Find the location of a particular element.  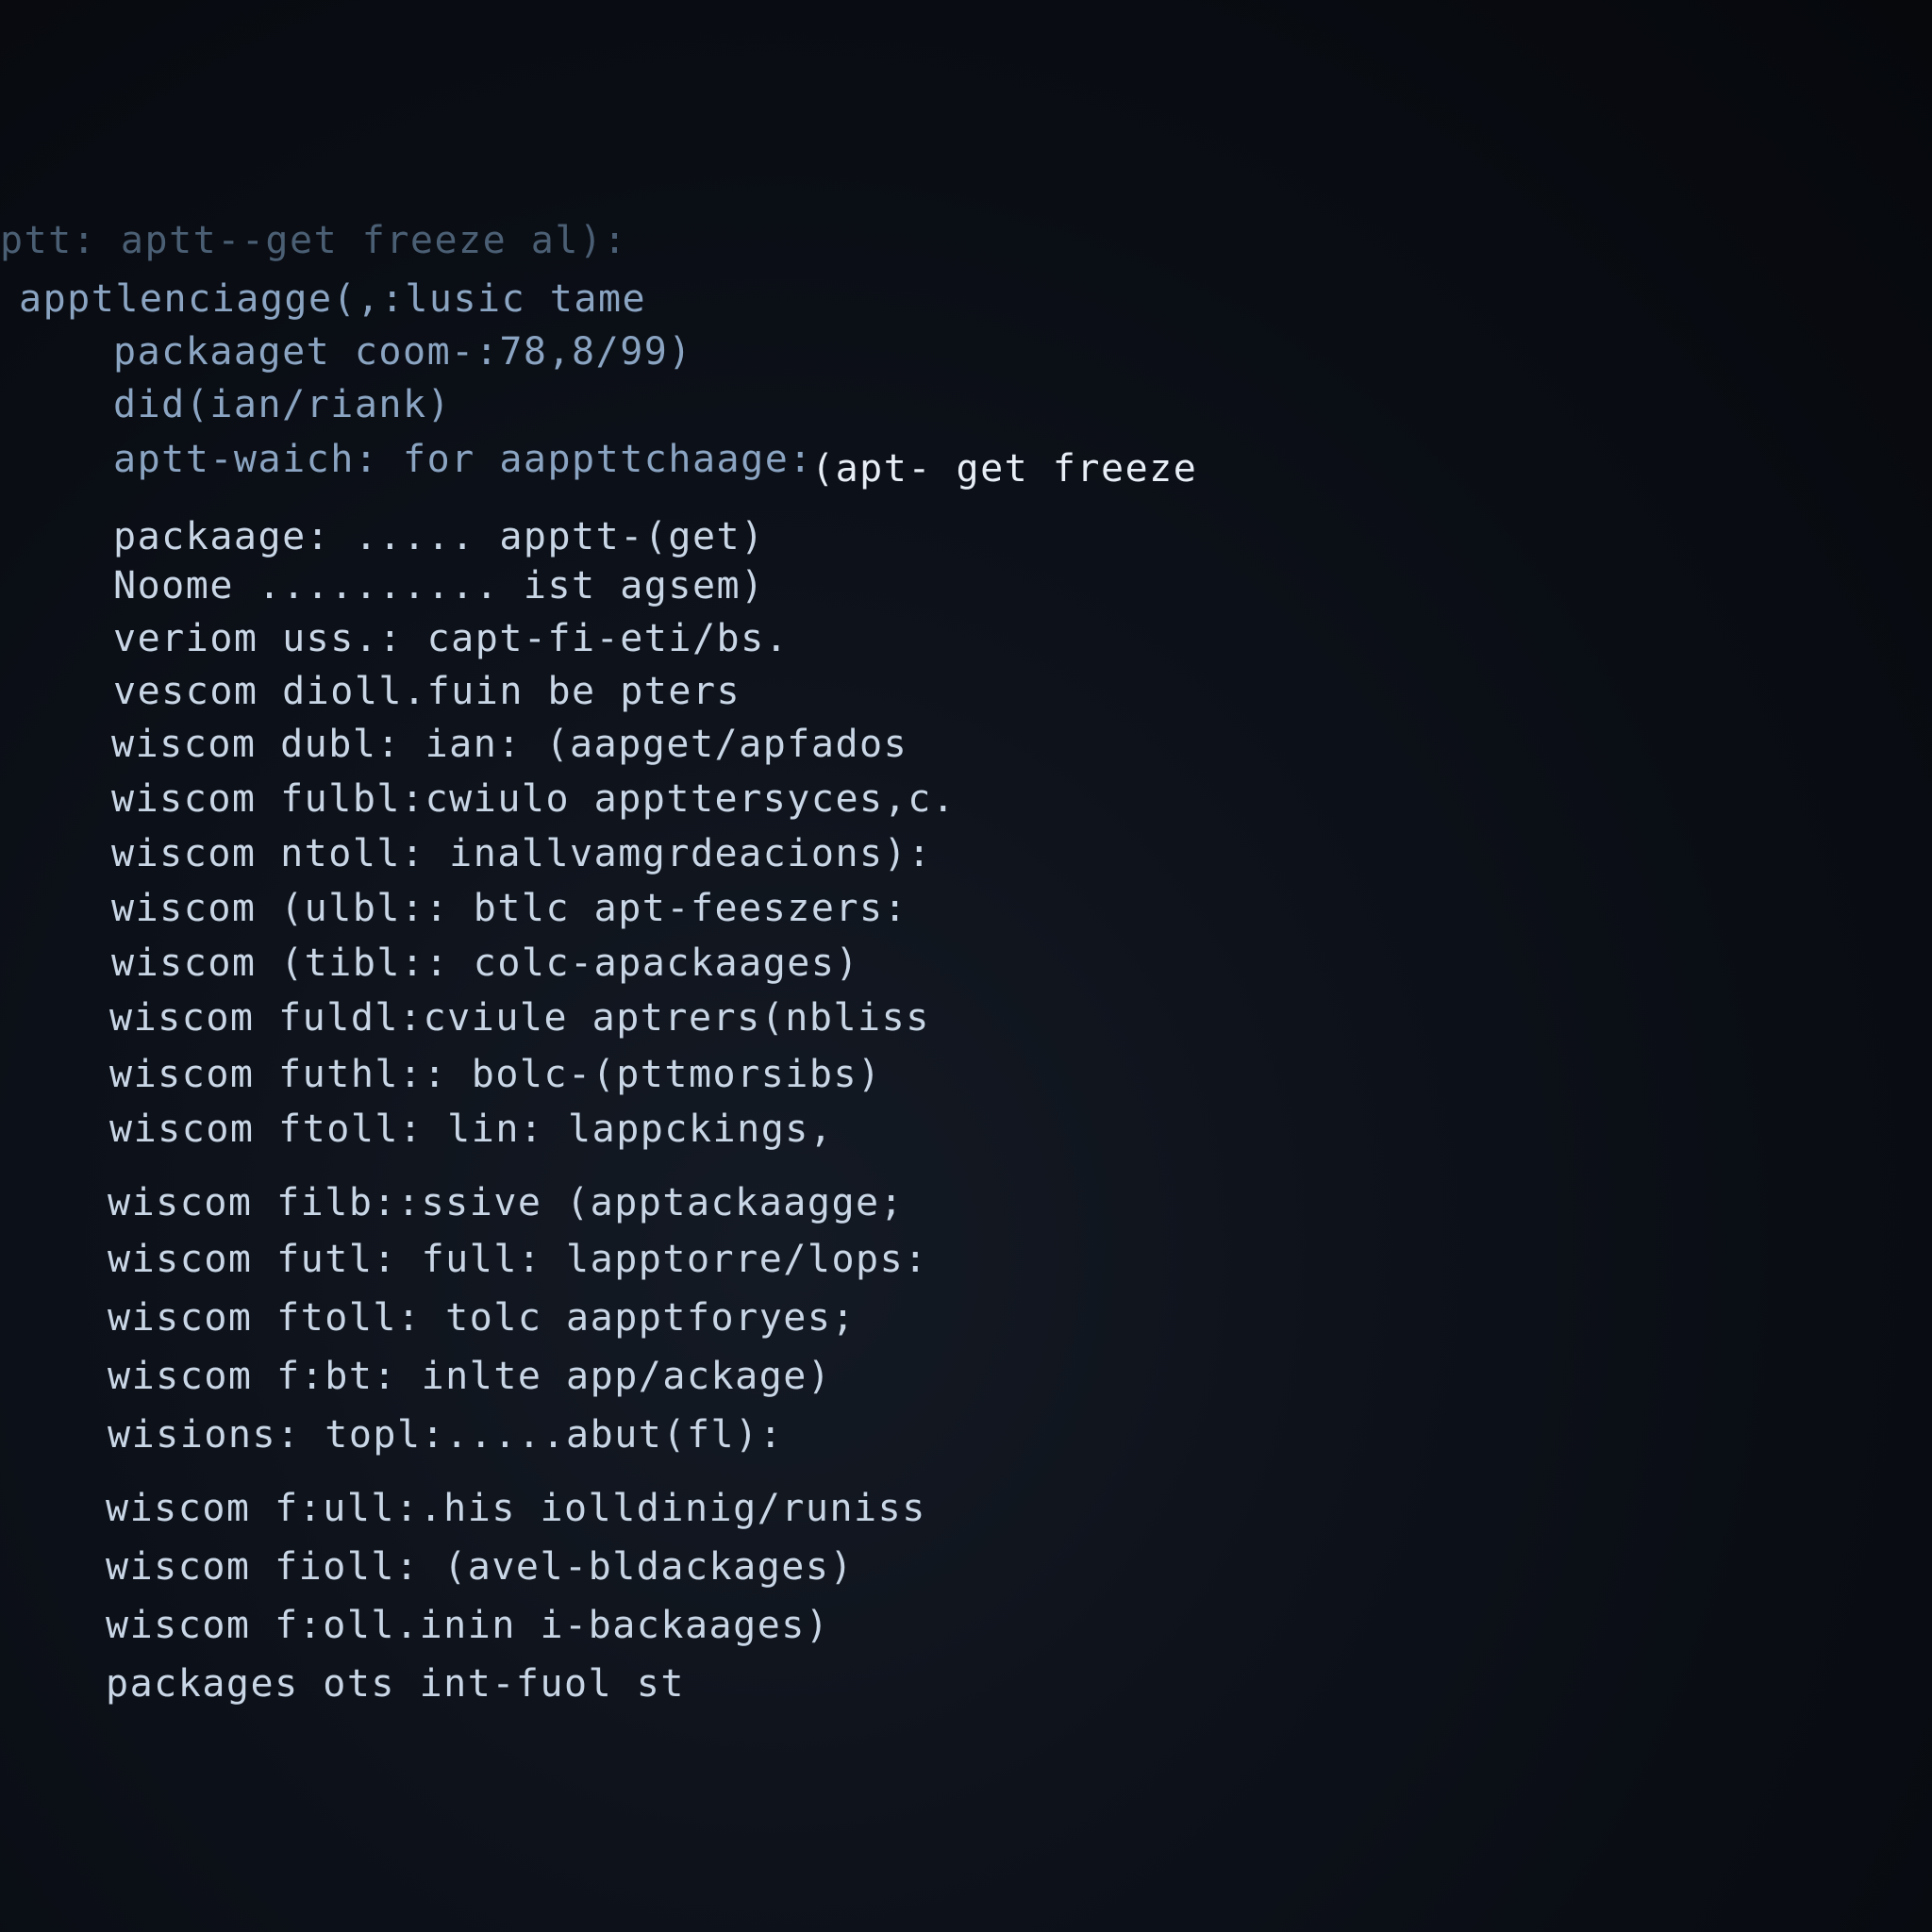

terminal-line: veriom uss.: capt-fi-eti/bs. is located at coordinates (451, 638).